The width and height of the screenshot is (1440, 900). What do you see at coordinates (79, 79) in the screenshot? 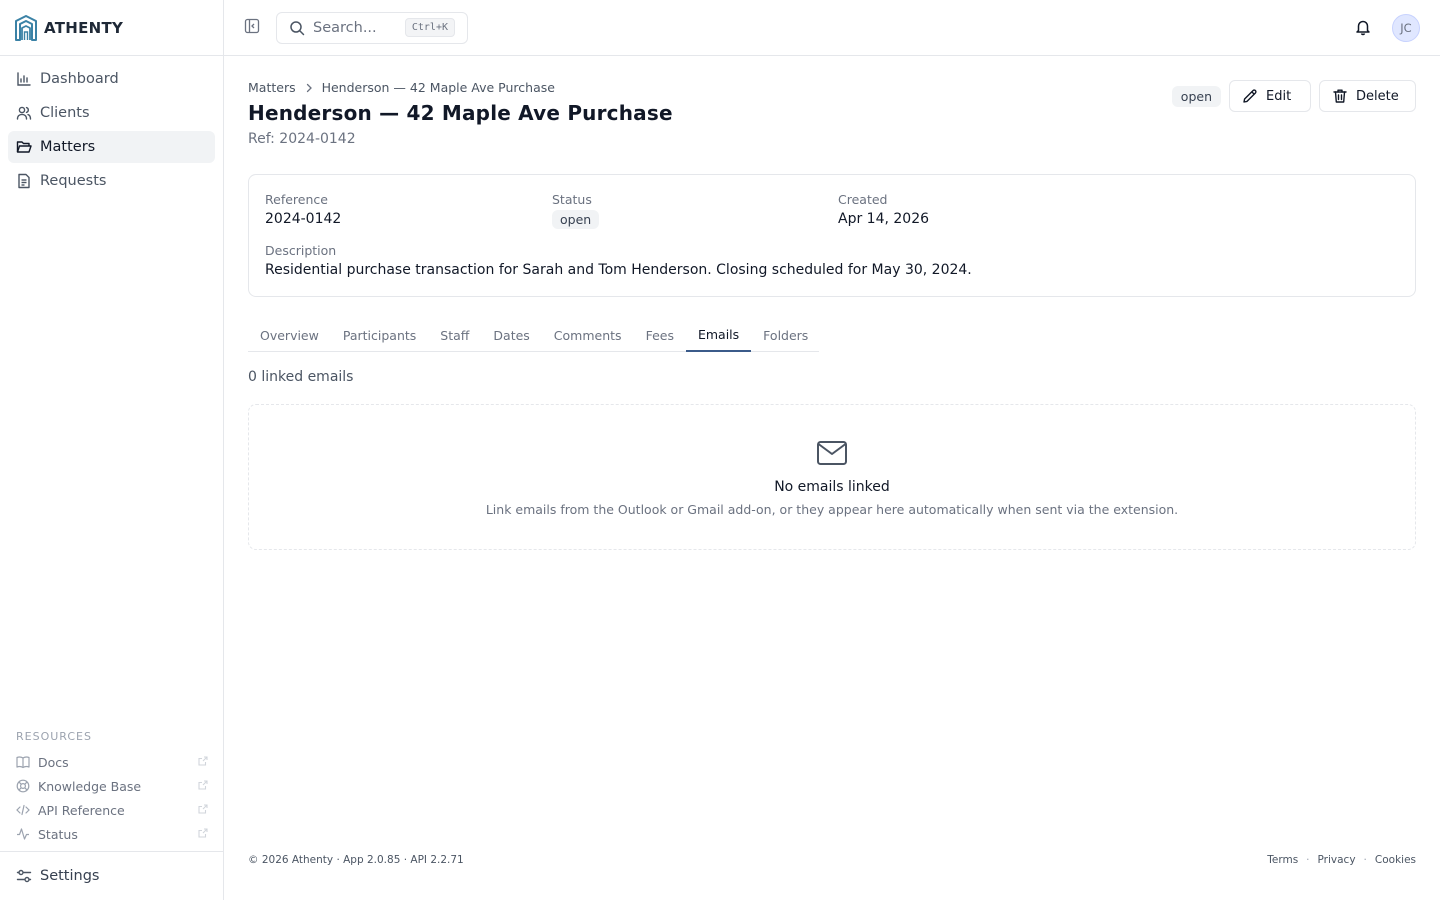
I see `sidebar-item-label: Dashboard` at bounding box center [79, 79].